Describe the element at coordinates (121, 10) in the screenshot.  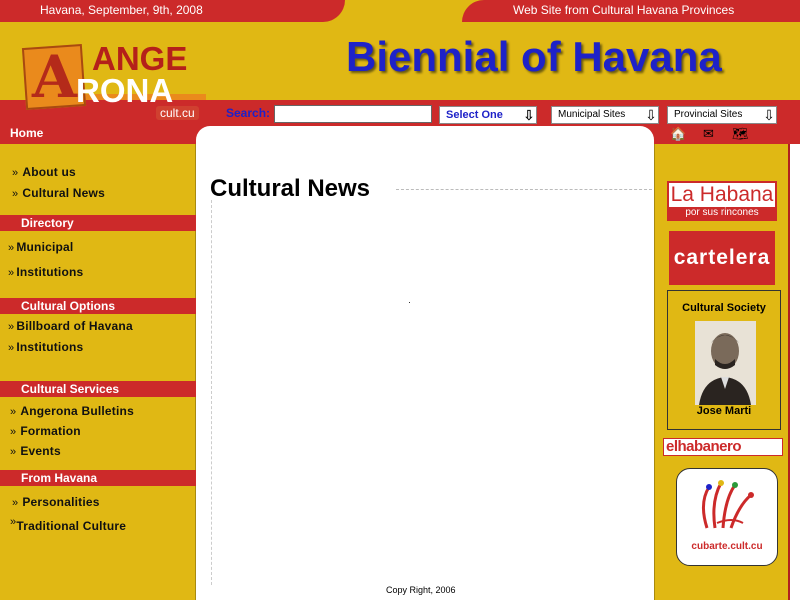
I see `date-text: Havana, September, 9th, 2008` at that location.